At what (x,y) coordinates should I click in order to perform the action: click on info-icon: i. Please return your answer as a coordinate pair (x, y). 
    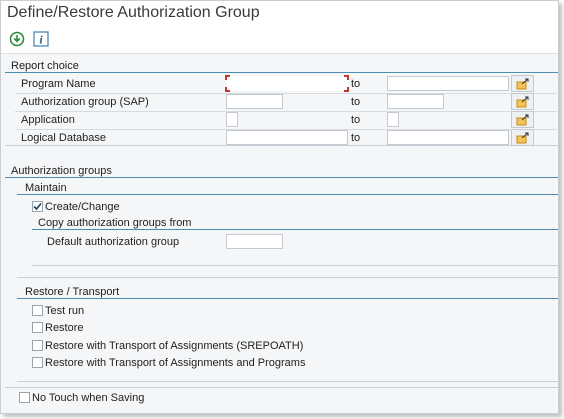
    Looking at the image, I should click on (41, 39).